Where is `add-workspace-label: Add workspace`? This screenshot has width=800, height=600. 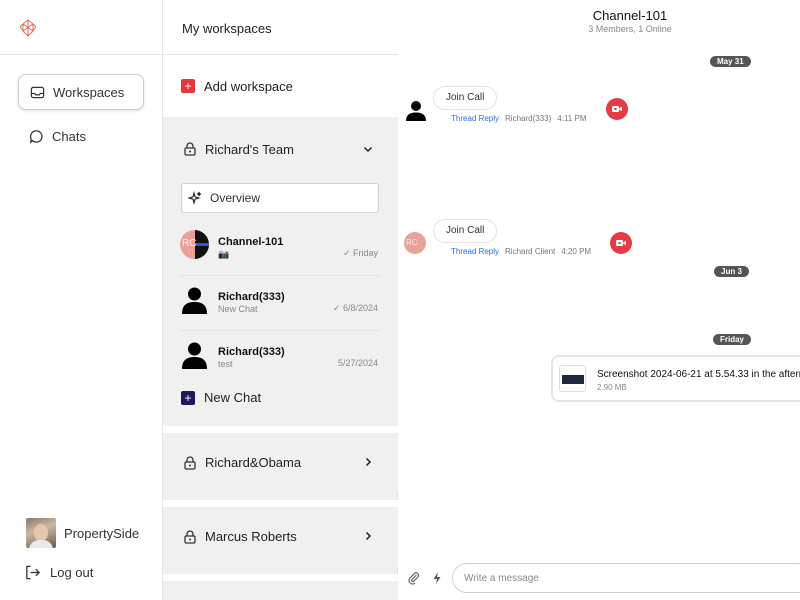
add-workspace-label: Add workspace is located at coordinates (248, 86).